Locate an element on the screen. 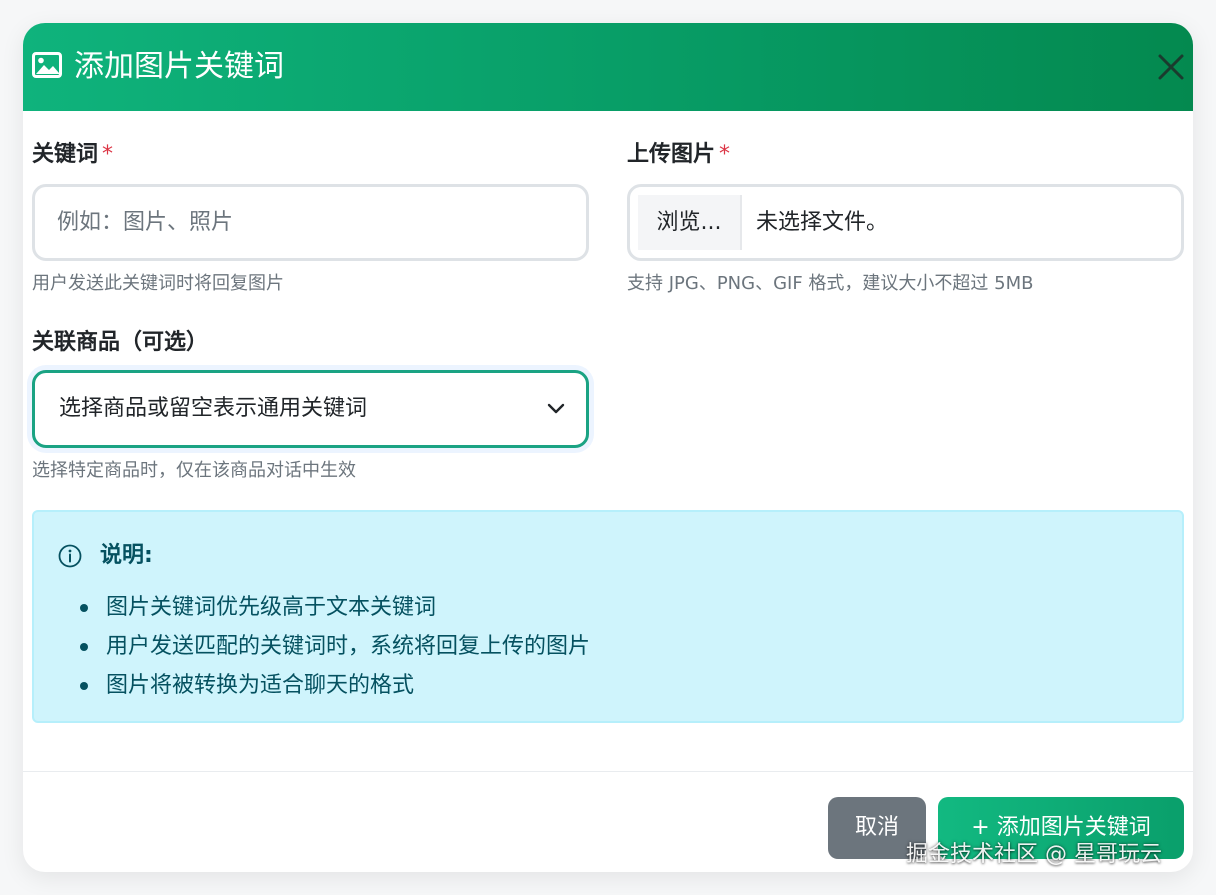  file-status: 未选择文件。 is located at coordinates (822, 222).